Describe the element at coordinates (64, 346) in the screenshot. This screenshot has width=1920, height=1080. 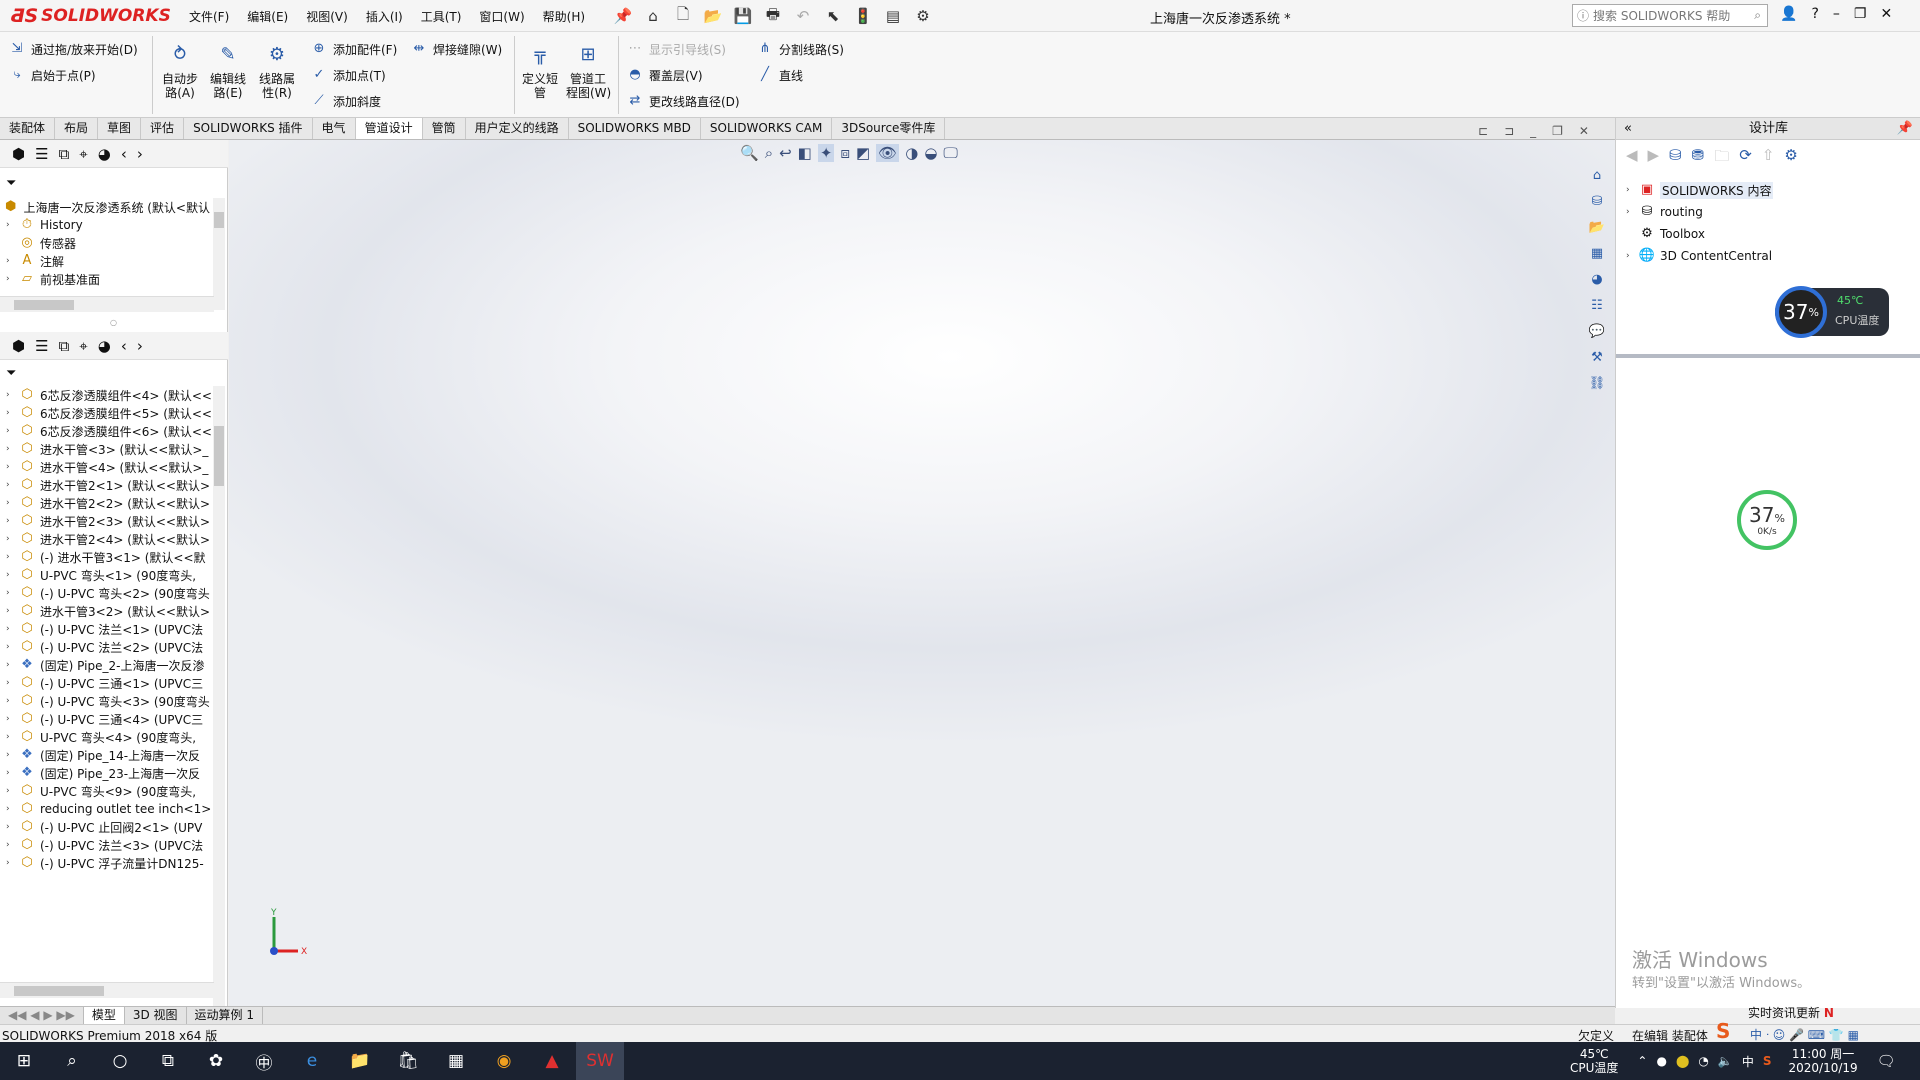
I see `configuration-icon: ⧉` at that location.